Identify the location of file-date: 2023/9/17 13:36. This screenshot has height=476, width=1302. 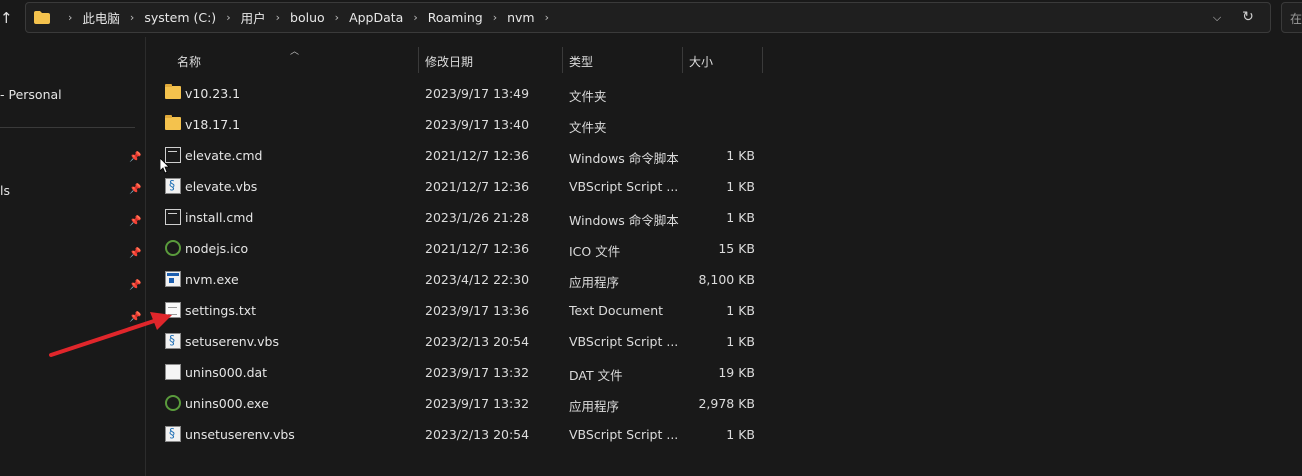
(477, 310).